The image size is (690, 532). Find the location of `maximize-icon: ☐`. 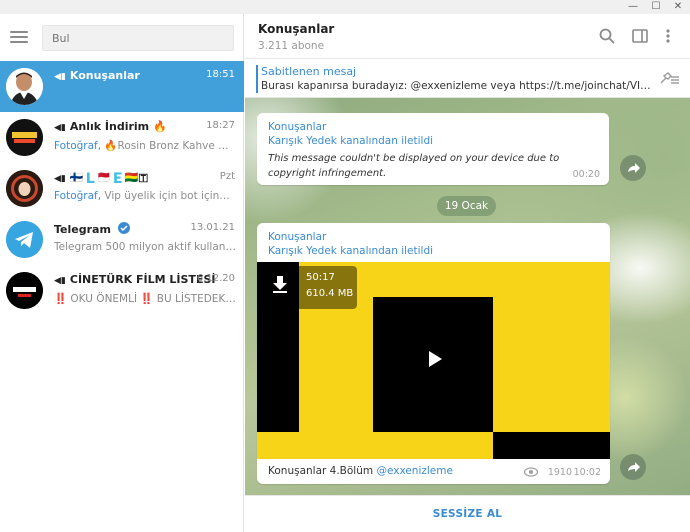

maximize-icon: ☐ is located at coordinates (656, 7).